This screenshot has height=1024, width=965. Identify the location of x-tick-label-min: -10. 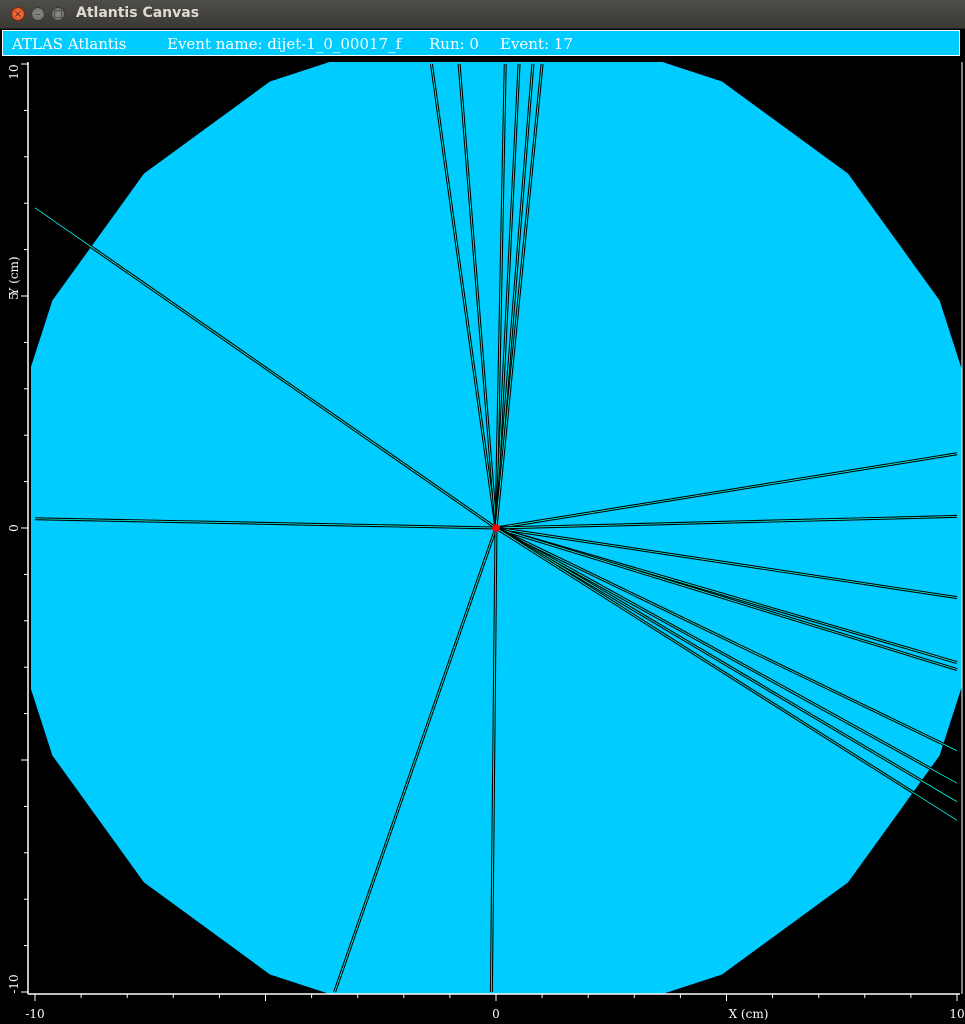
(34, 1014).